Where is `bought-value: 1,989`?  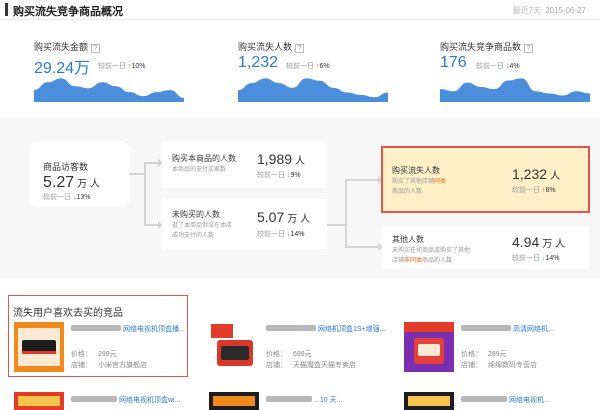
bought-value: 1,989 is located at coordinates (275, 159).